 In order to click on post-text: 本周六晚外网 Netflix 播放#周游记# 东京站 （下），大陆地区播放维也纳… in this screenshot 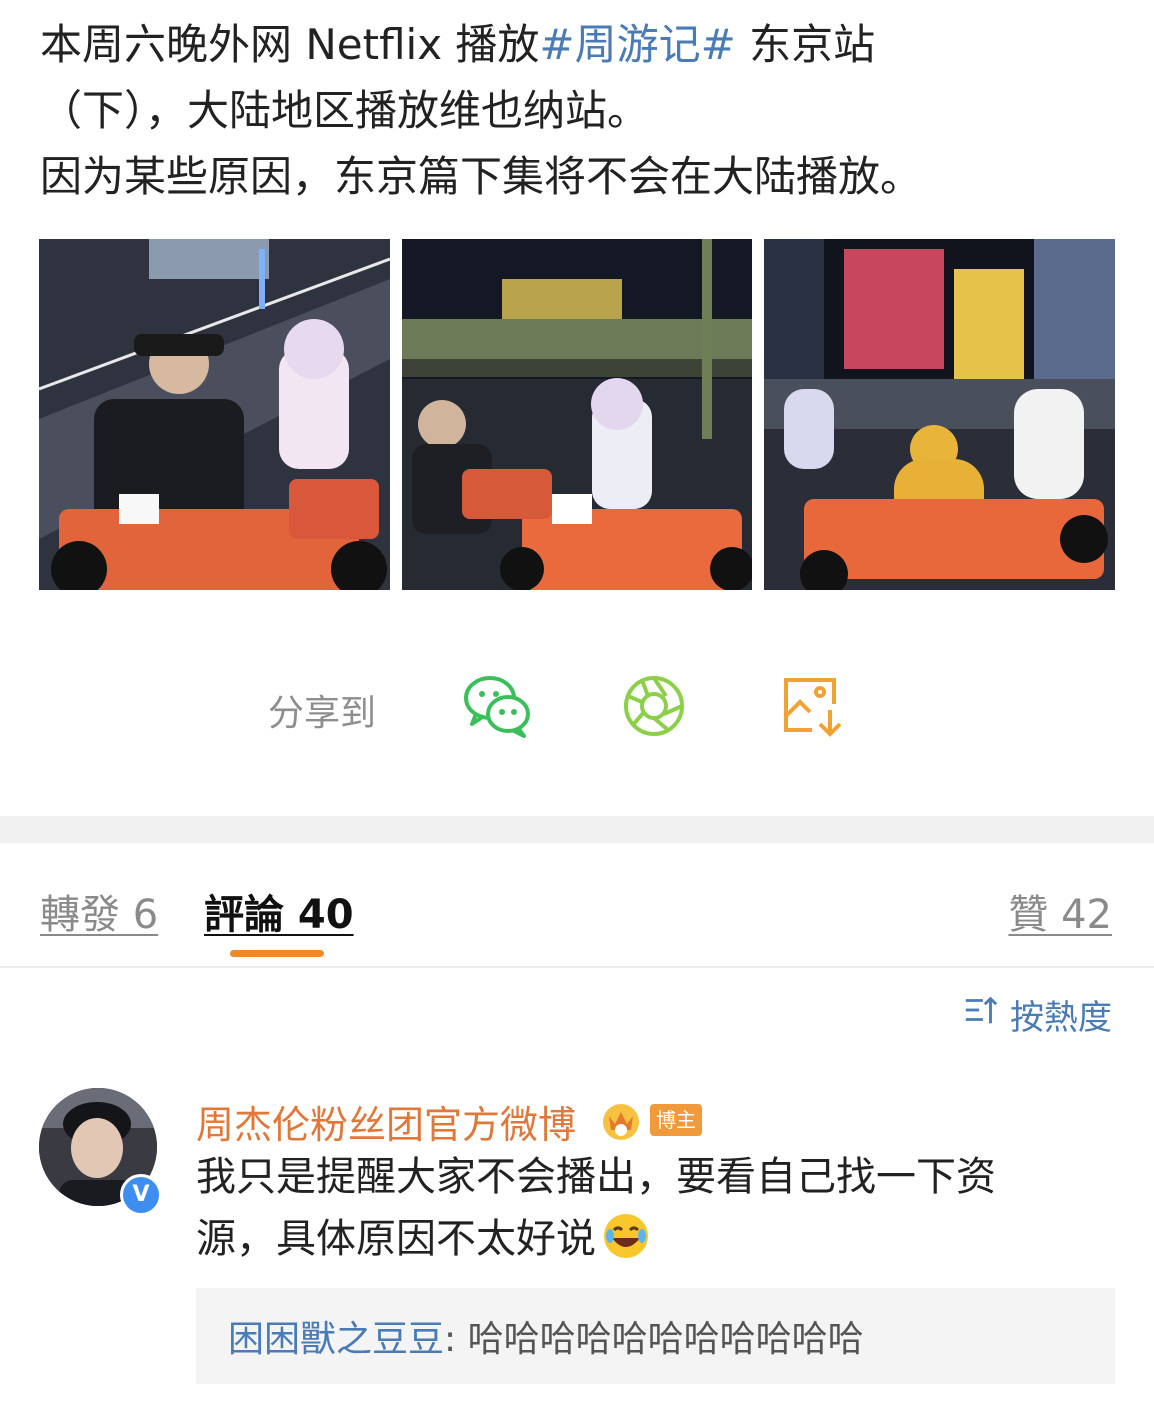, I will do `click(580, 111)`.